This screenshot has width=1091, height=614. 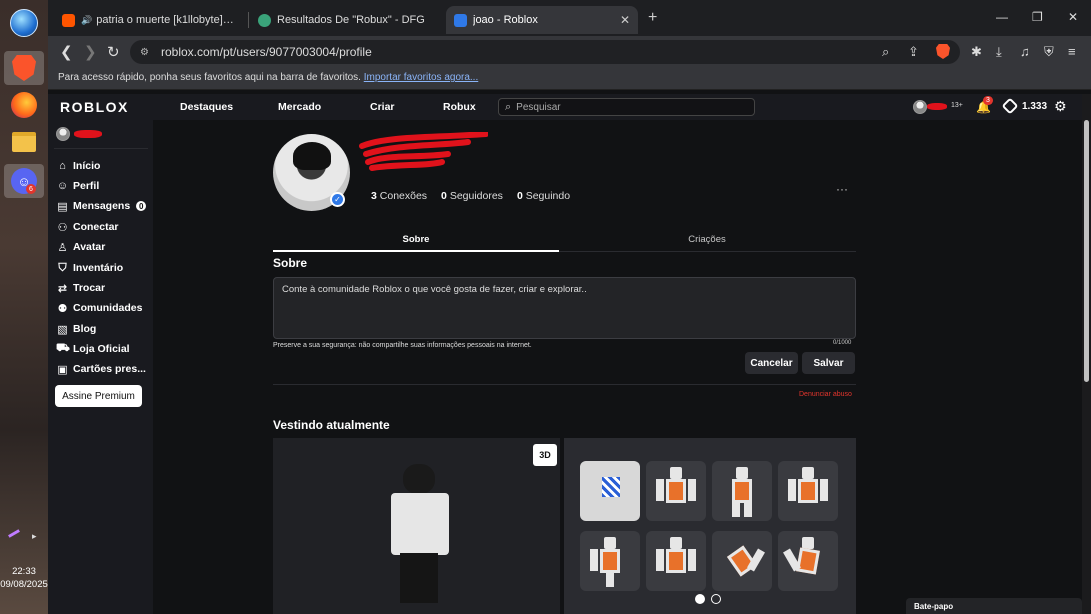 I want to click on more-options-icon: ···, so click(x=842, y=189).